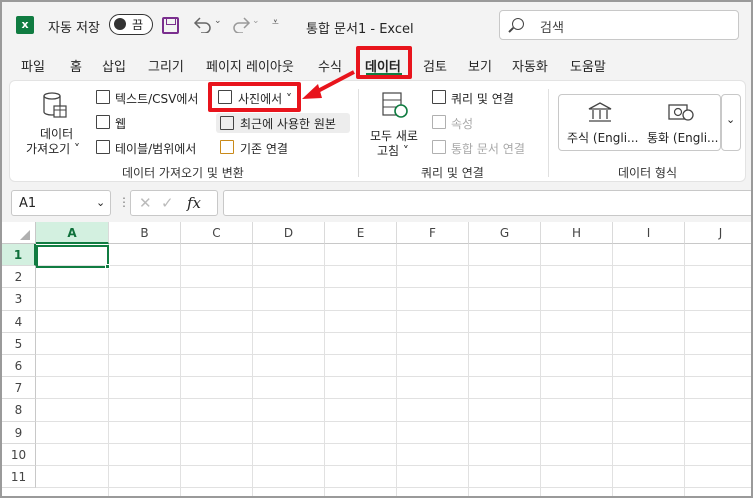 The height and width of the screenshot is (498, 753). I want to click on column-header-j: J, so click(718, 233).